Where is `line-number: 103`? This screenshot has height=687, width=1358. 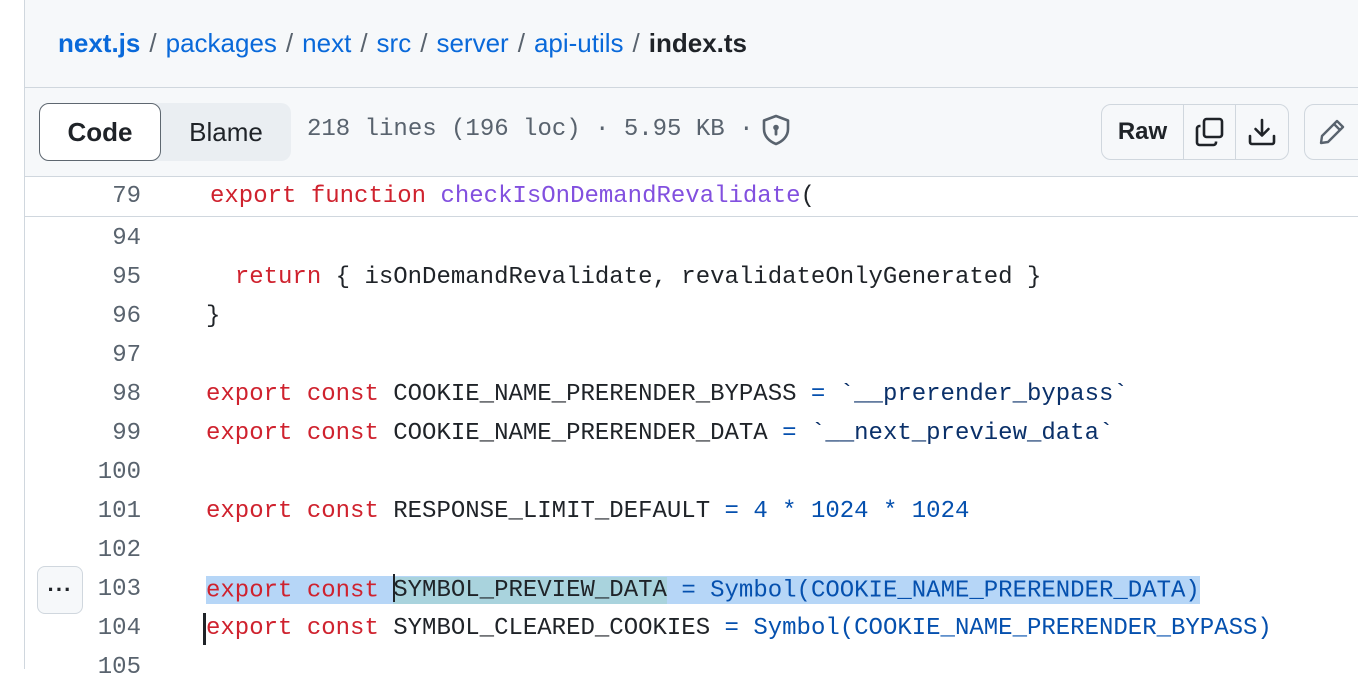
line-number: 103 is located at coordinates (117, 589).